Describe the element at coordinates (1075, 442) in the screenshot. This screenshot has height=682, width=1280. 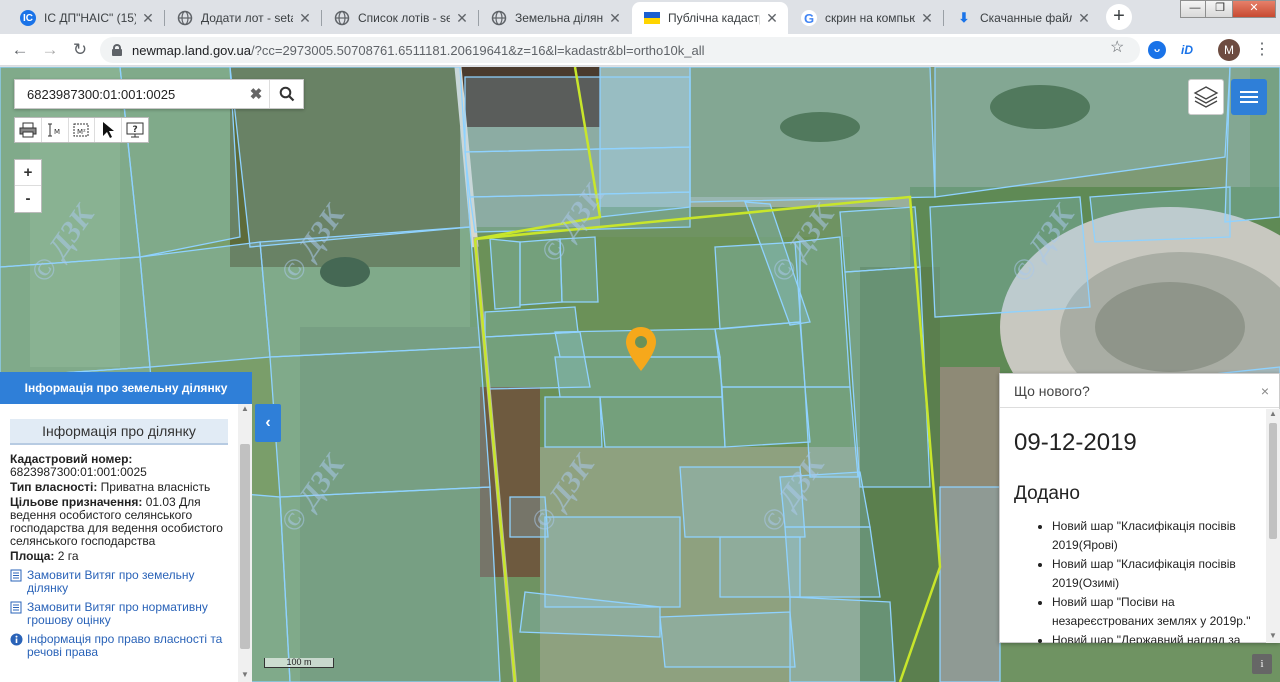
I see `news-date: 09-12-2019` at that location.